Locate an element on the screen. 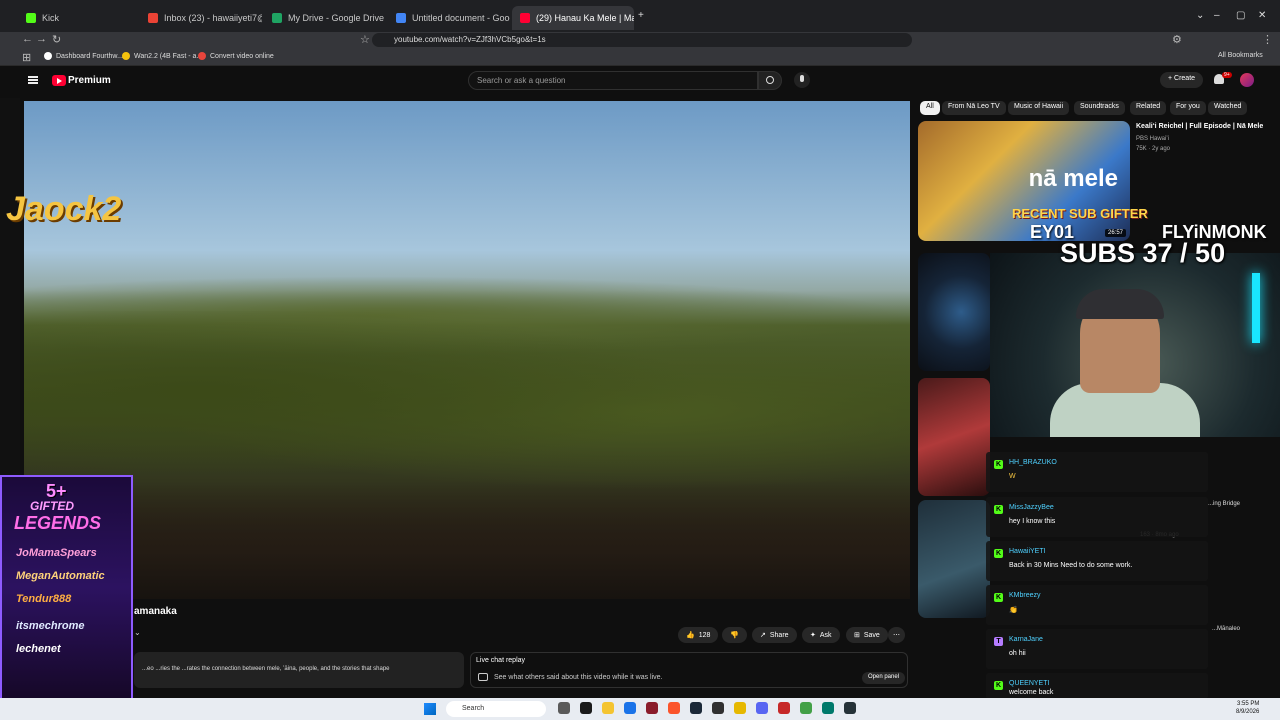  chip-label: From Nā Leo TV is located at coordinates (974, 106).